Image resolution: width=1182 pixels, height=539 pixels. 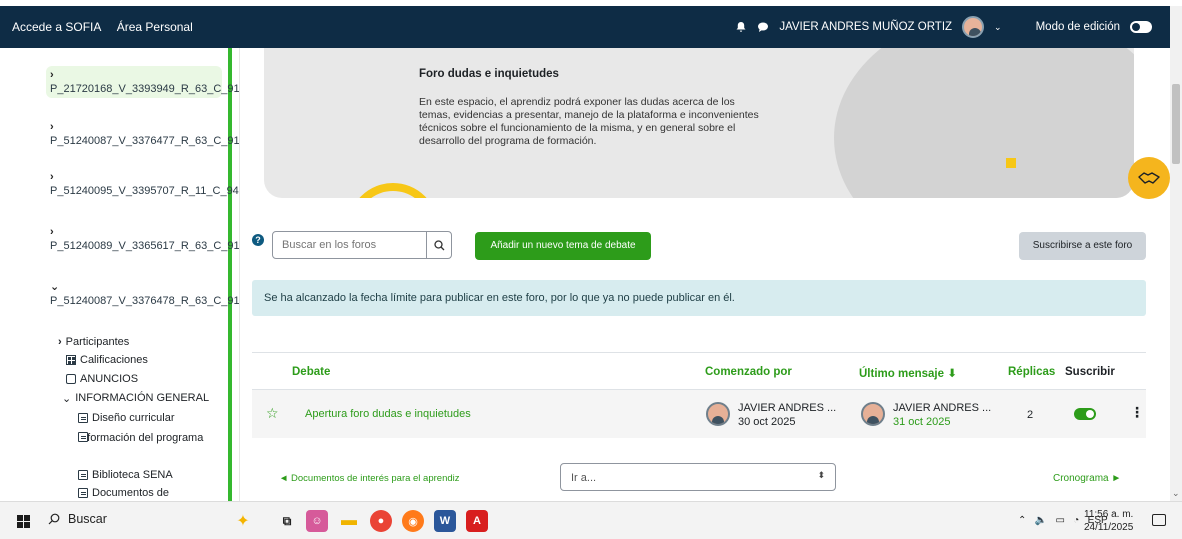 I want to click on taskbar-search: Buscar, so click(x=77, y=519).